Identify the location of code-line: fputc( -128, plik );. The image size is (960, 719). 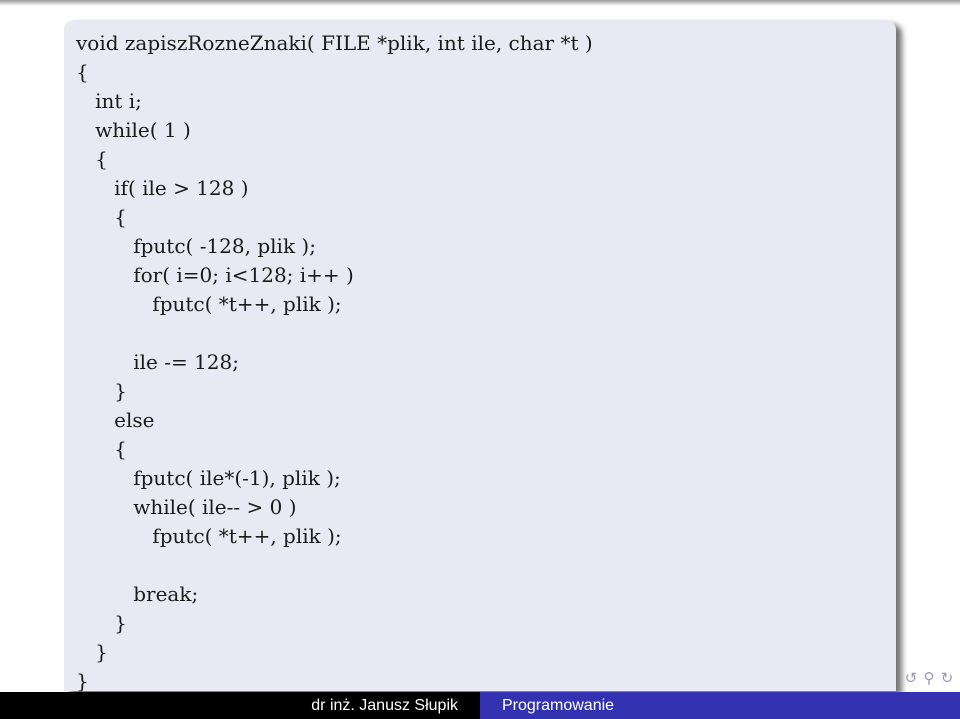
(196, 246).